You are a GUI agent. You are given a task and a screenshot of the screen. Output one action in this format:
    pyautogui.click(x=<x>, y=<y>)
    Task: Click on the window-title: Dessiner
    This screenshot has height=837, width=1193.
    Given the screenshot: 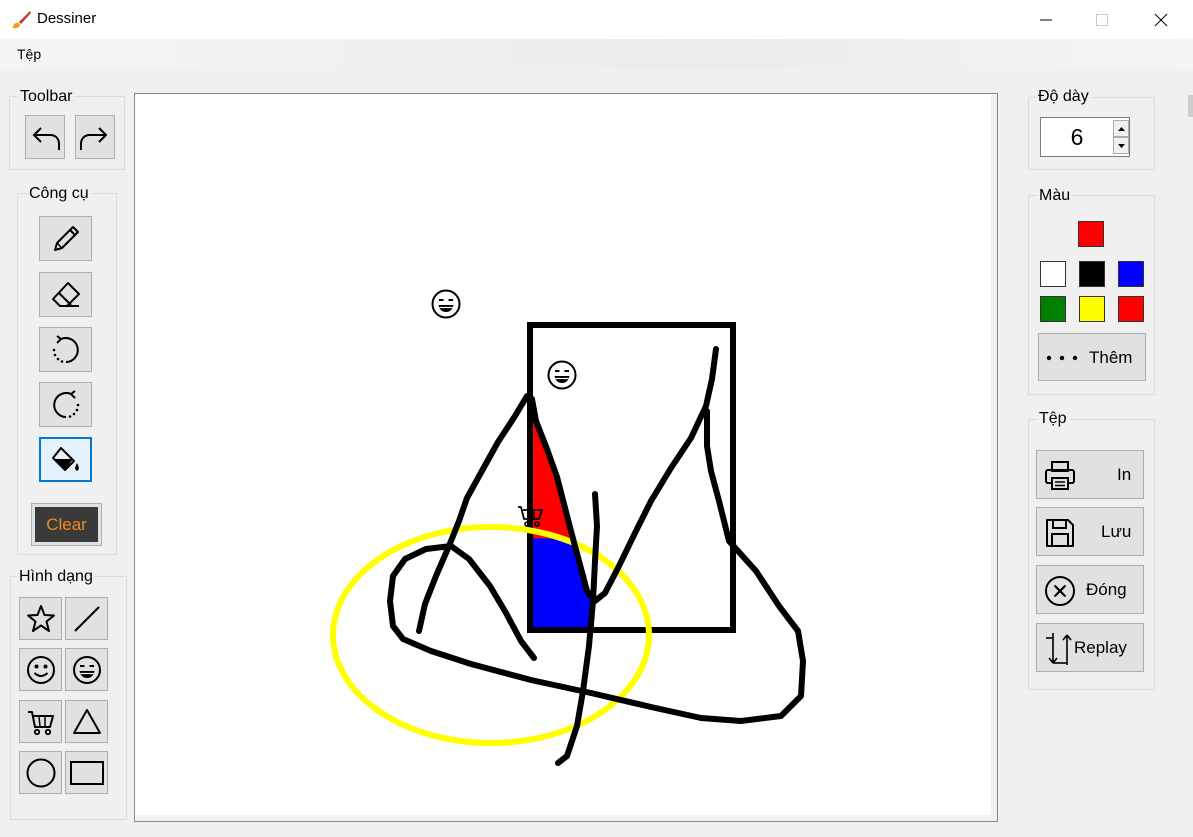 What is the action you would take?
    pyautogui.click(x=67, y=18)
    